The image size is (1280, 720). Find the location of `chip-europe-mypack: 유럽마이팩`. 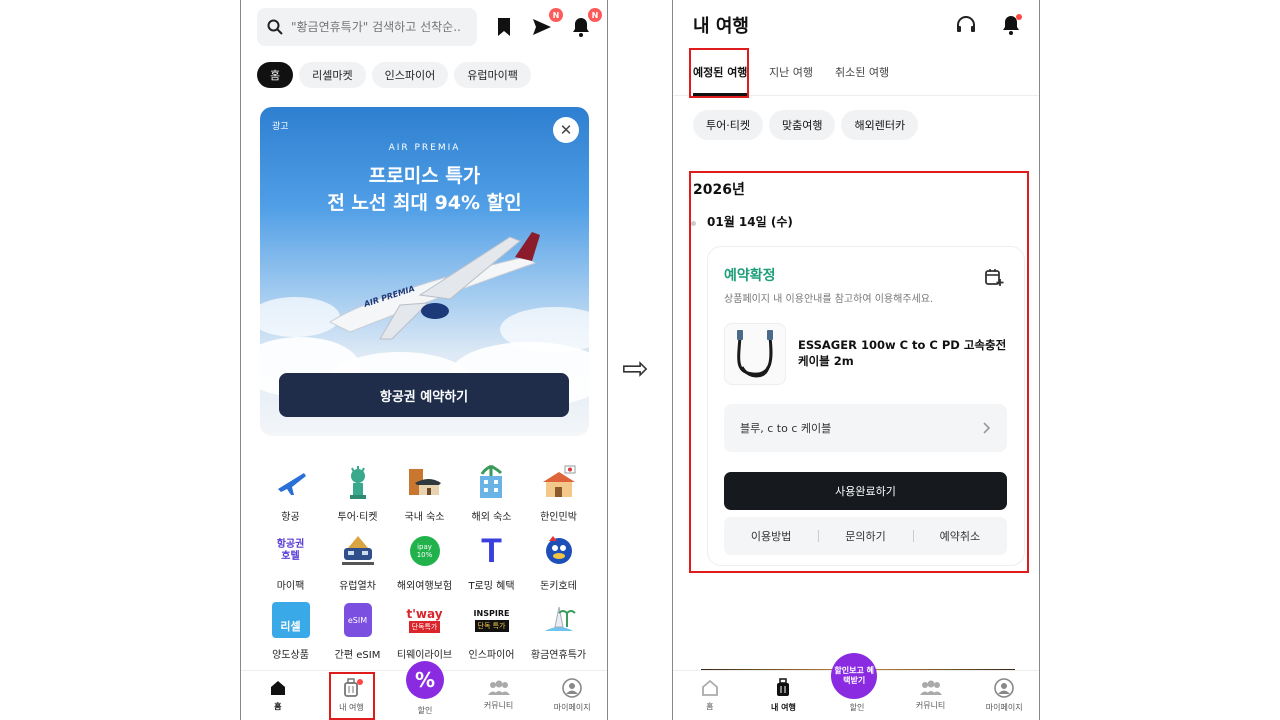

chip-europe-mypack: 유럽마이팩 is located at coordinates (492, 75).